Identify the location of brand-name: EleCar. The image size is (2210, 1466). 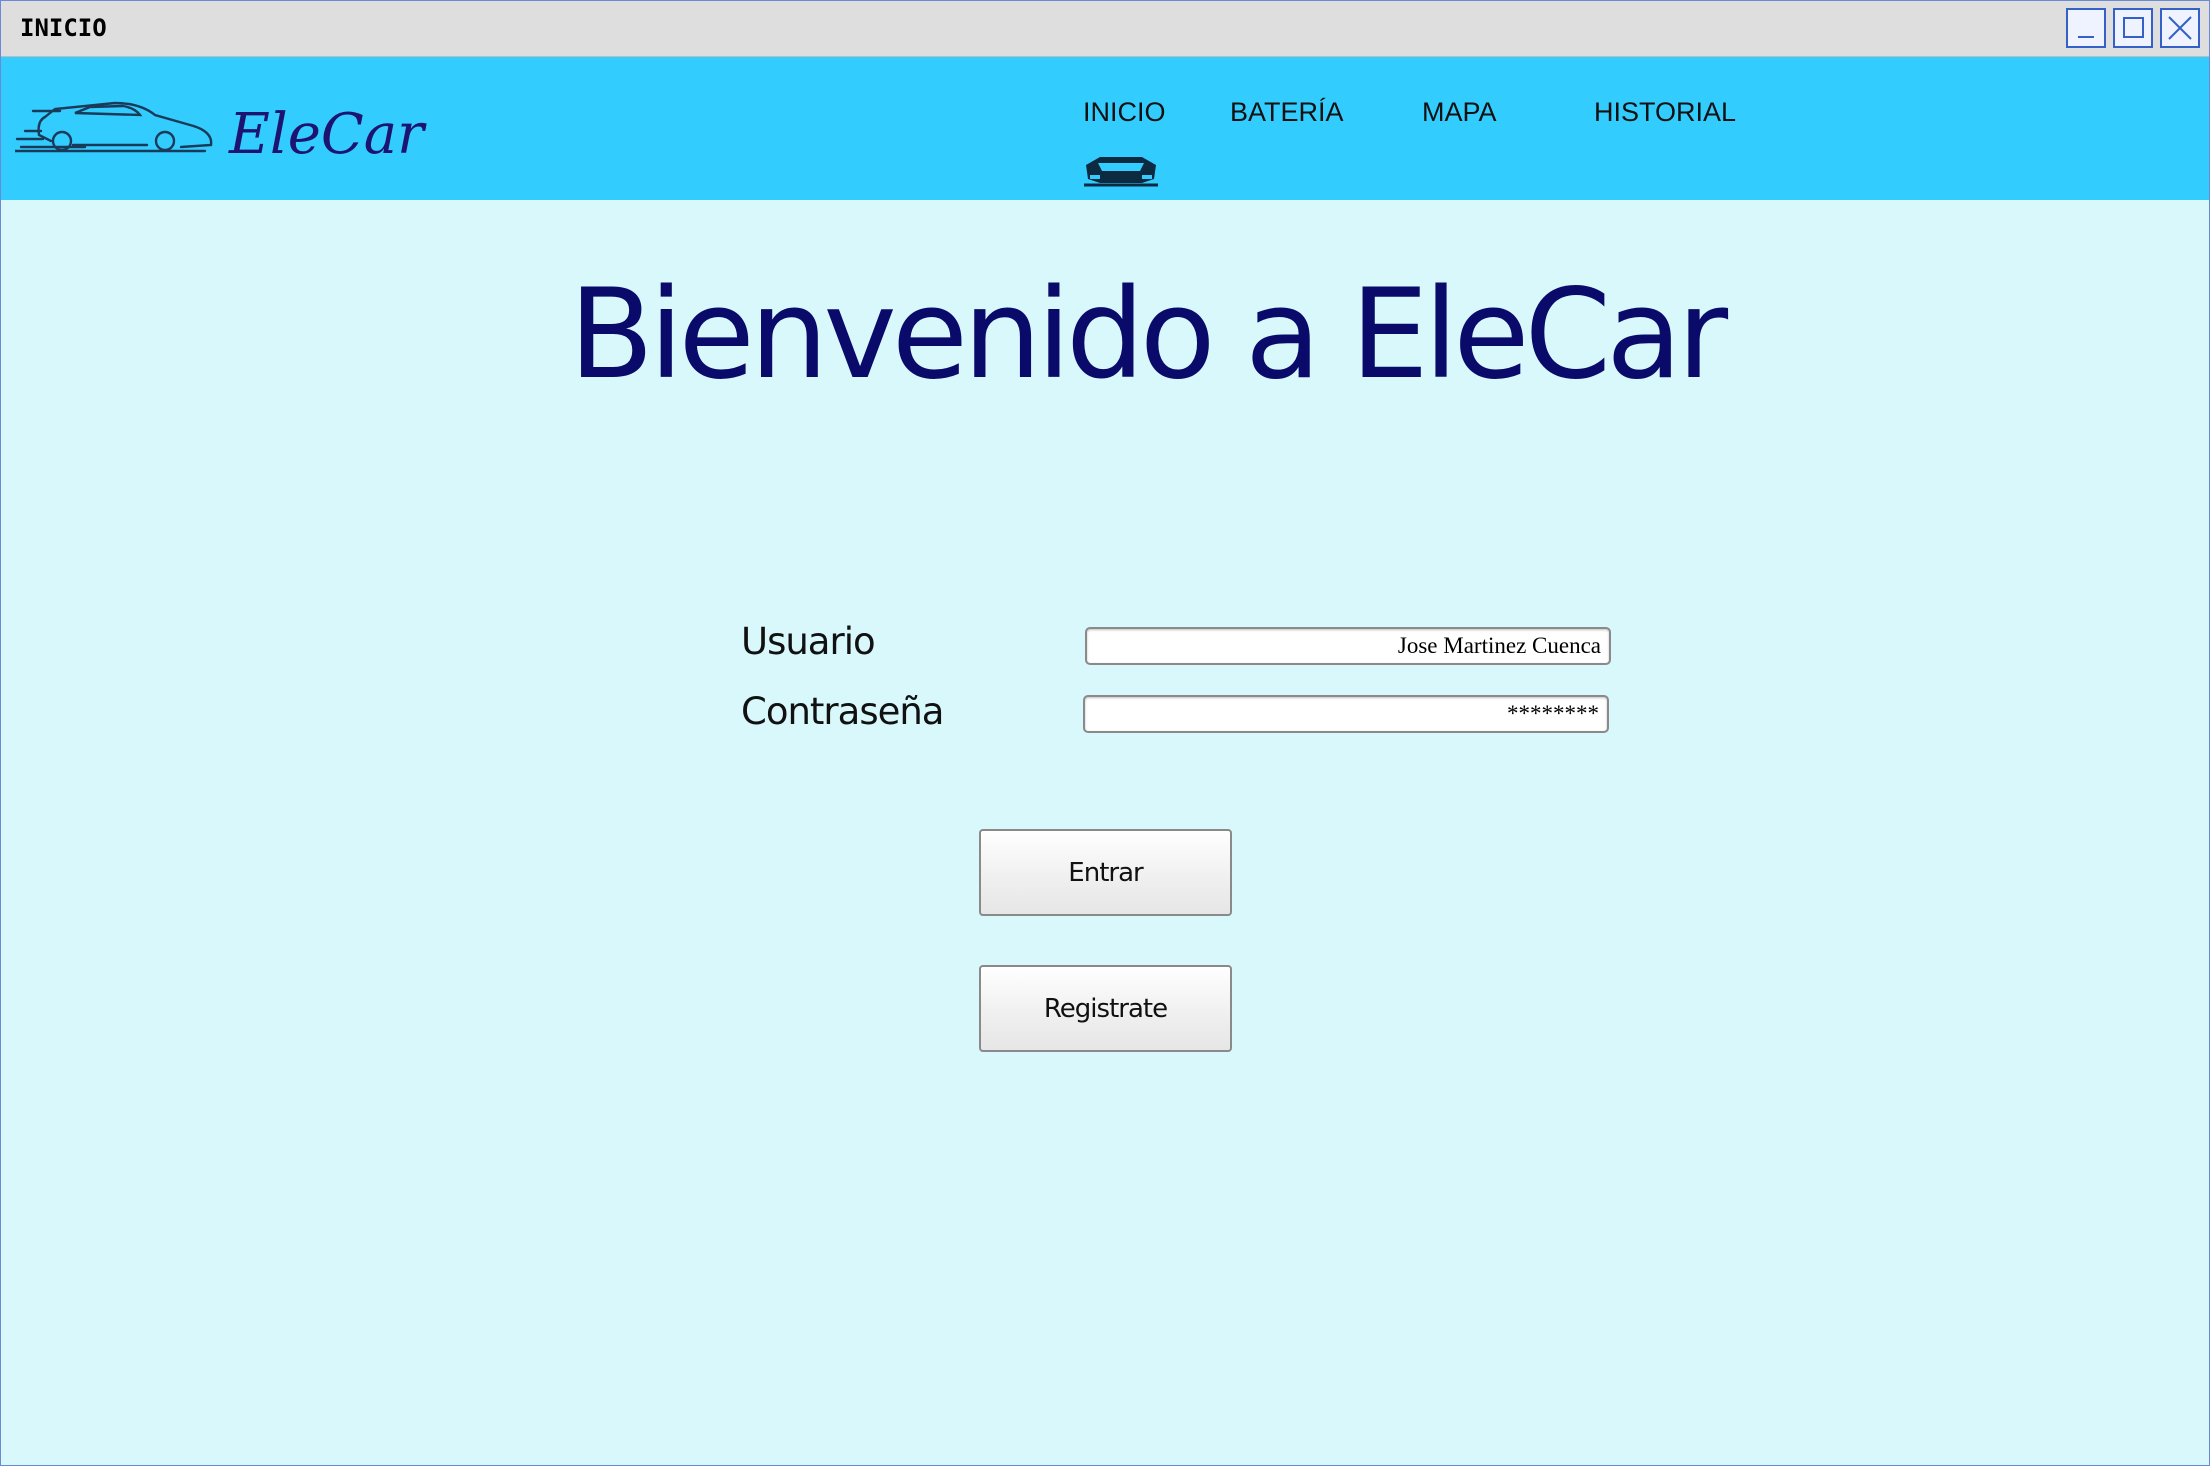
(326, 134).